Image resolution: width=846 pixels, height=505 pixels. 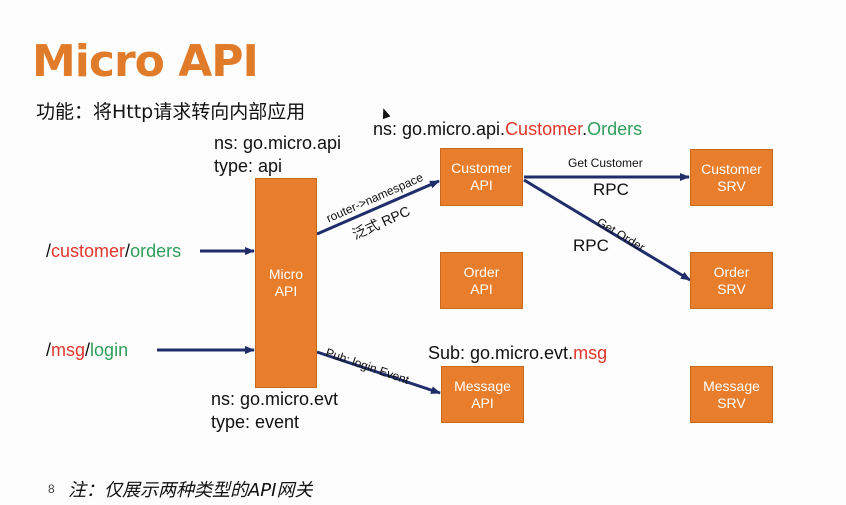 I want to click on evt-ns-label: ns: go.micro.evt, so click(x=275, y=399).